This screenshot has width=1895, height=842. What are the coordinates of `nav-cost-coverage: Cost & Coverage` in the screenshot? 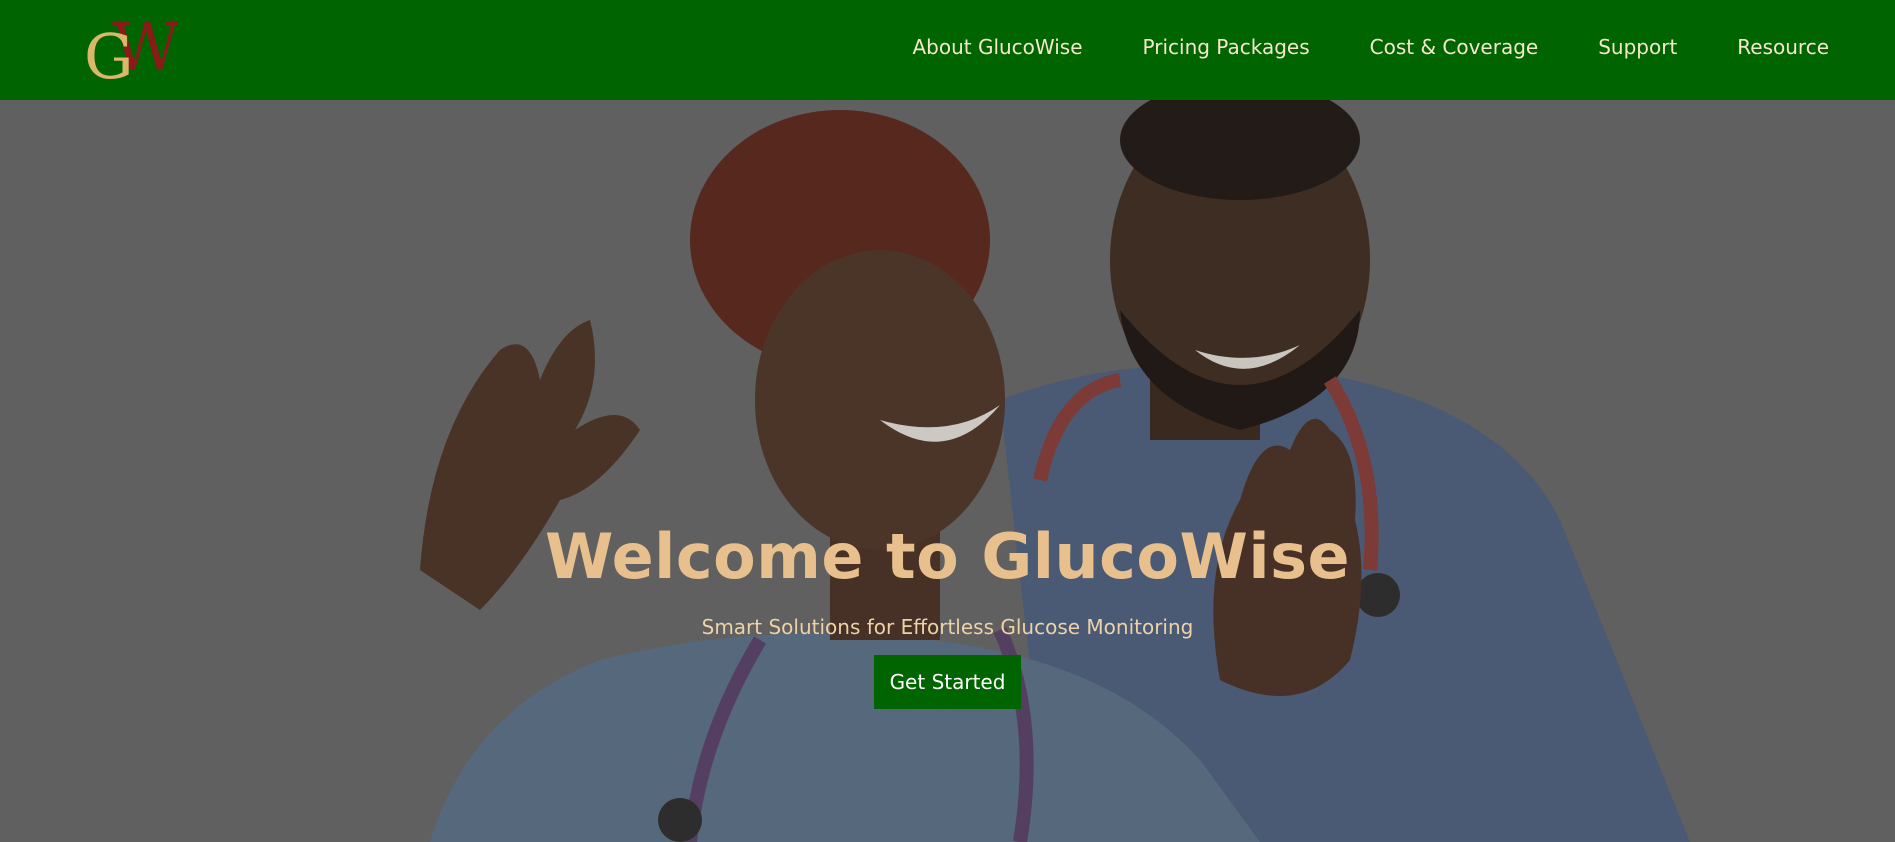 It's located at (1454, 47).